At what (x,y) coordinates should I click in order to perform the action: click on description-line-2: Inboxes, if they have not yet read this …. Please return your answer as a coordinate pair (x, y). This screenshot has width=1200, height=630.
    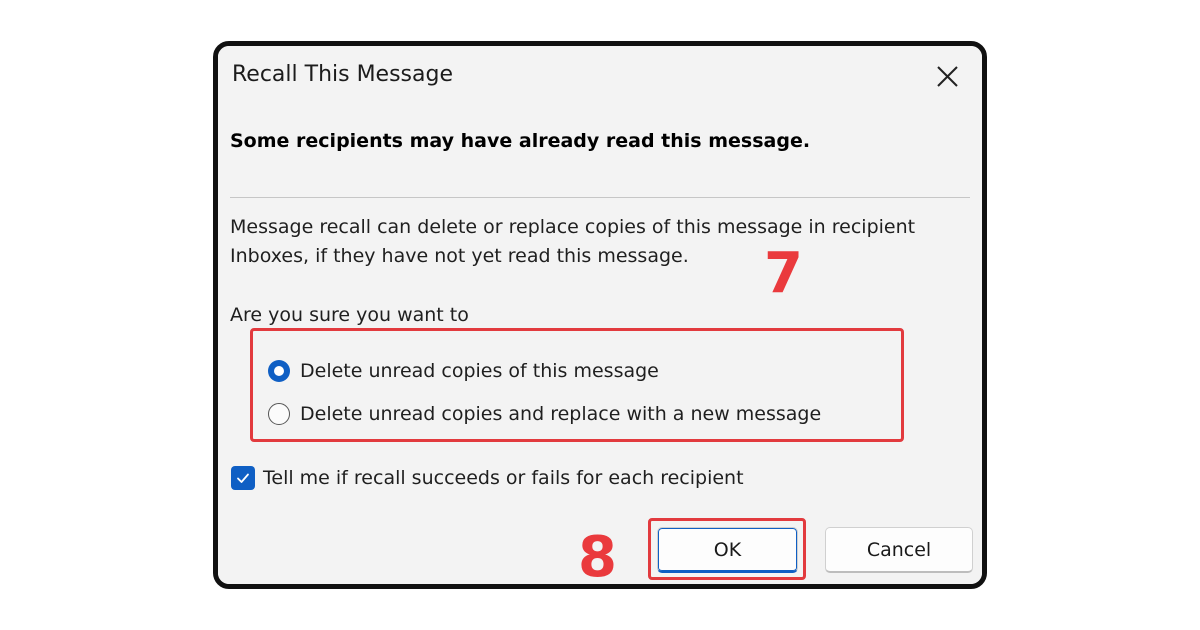
    Looking at the image, I should click on (459, 256).